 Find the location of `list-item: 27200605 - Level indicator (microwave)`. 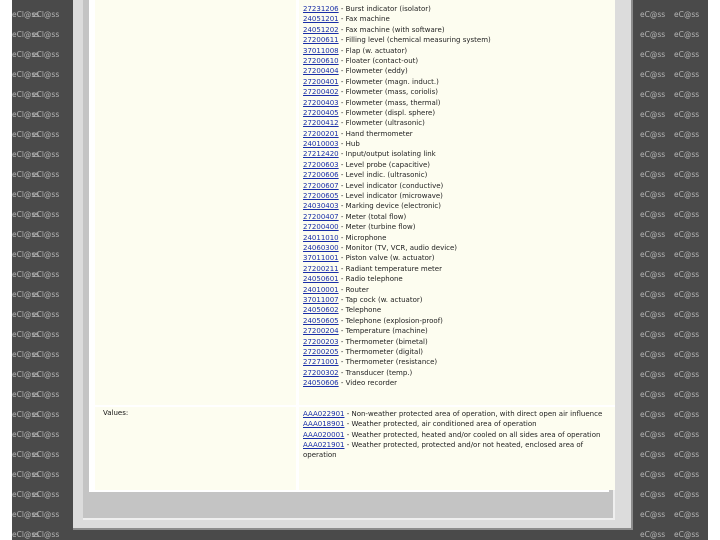

list-item: 27200605 - Level indicator (microwave) is located at coordinates (373, 196).